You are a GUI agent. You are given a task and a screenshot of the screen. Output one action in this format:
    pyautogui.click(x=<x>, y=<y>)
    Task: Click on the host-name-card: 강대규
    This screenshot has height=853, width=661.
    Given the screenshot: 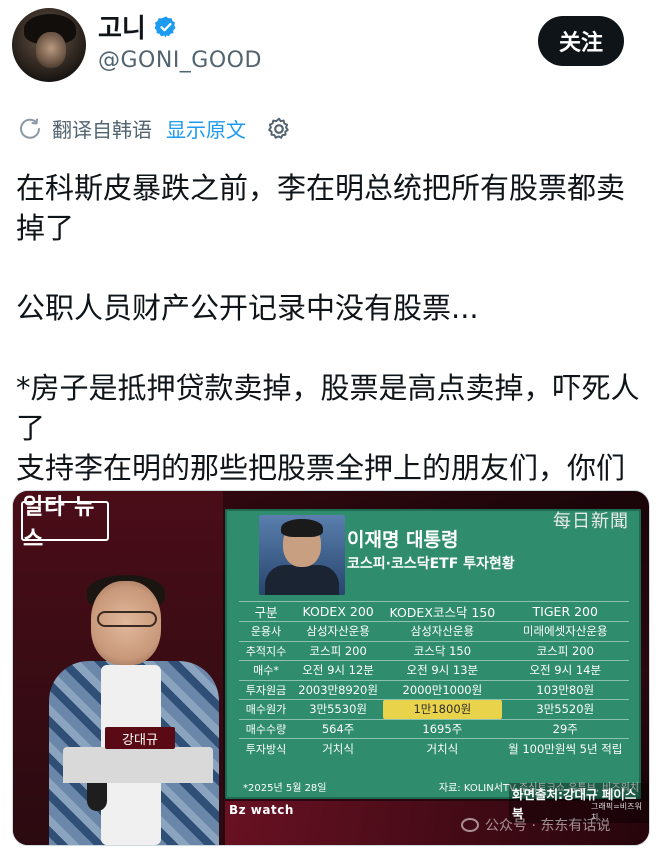 What is the action you would take?
    pyautogui.click(x=140, y=738)
    